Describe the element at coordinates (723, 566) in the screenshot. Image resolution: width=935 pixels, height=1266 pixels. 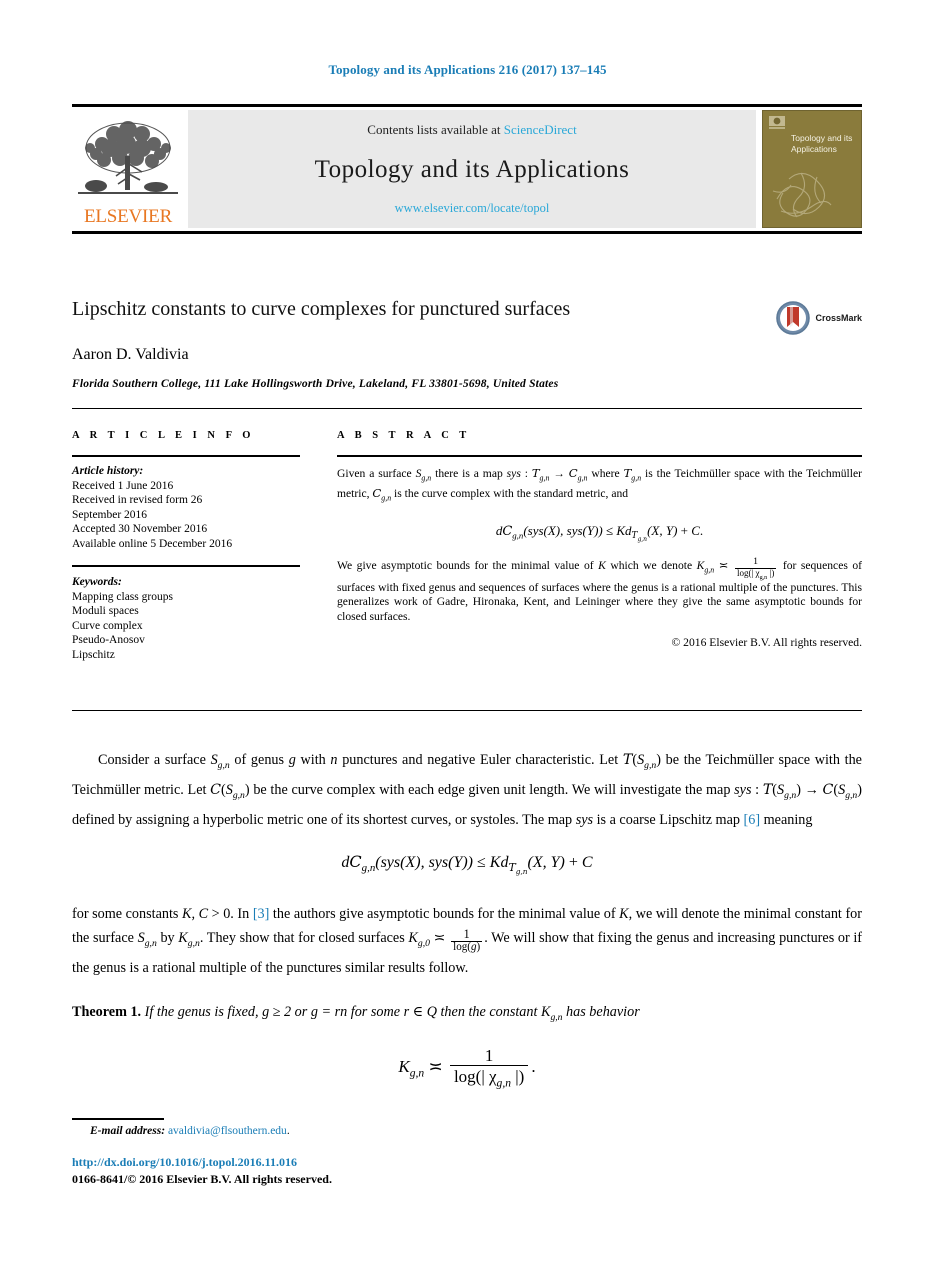
I see `abs-text-frag: ≍` at that location.